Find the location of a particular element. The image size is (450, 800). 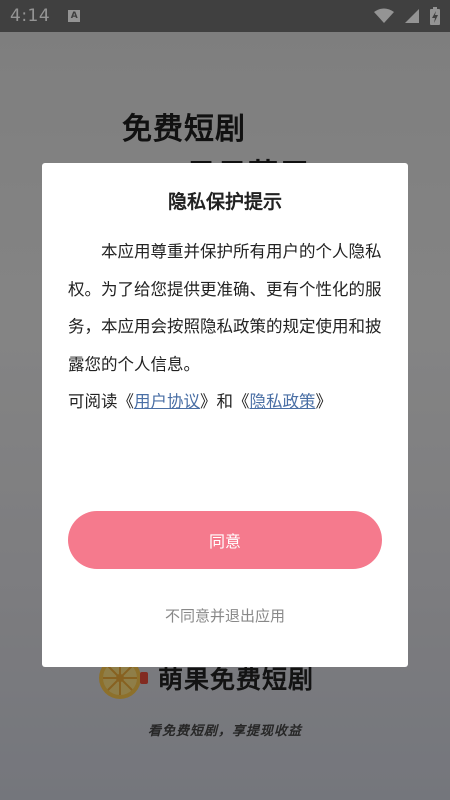

agree-button: 同意 is located at coordinates (225, 540).